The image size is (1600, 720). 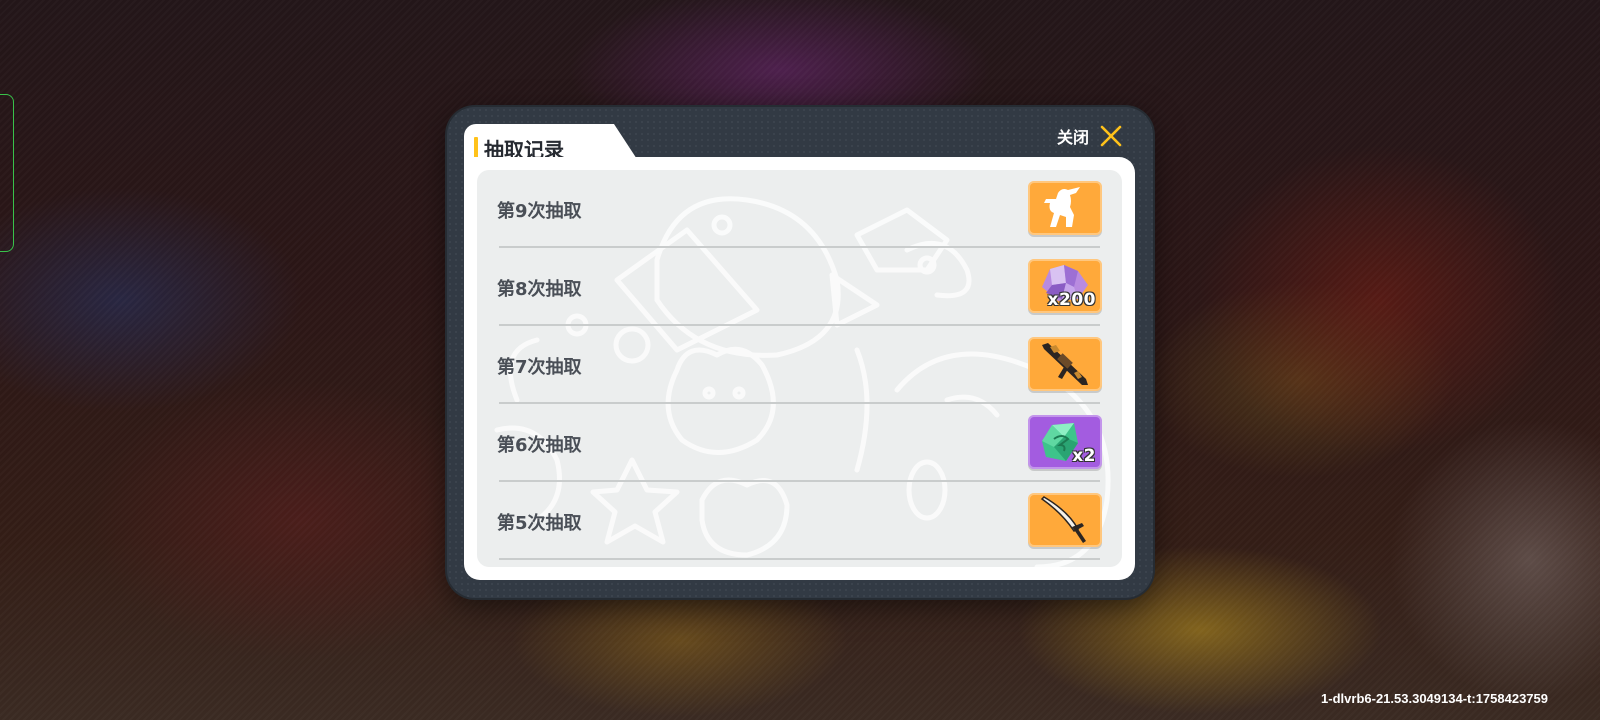 I want to click on record-row: 第8次抽取 x200, so click(x=799, y=287).